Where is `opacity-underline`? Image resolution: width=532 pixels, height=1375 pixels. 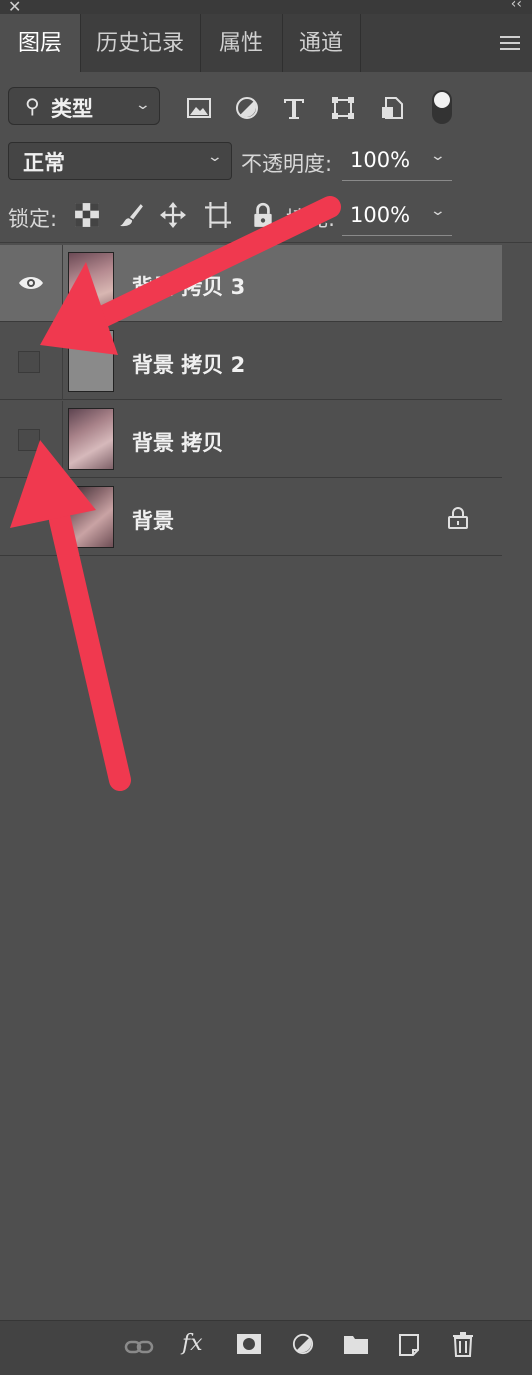
opacity-underline is located at coordinates (397, 180).